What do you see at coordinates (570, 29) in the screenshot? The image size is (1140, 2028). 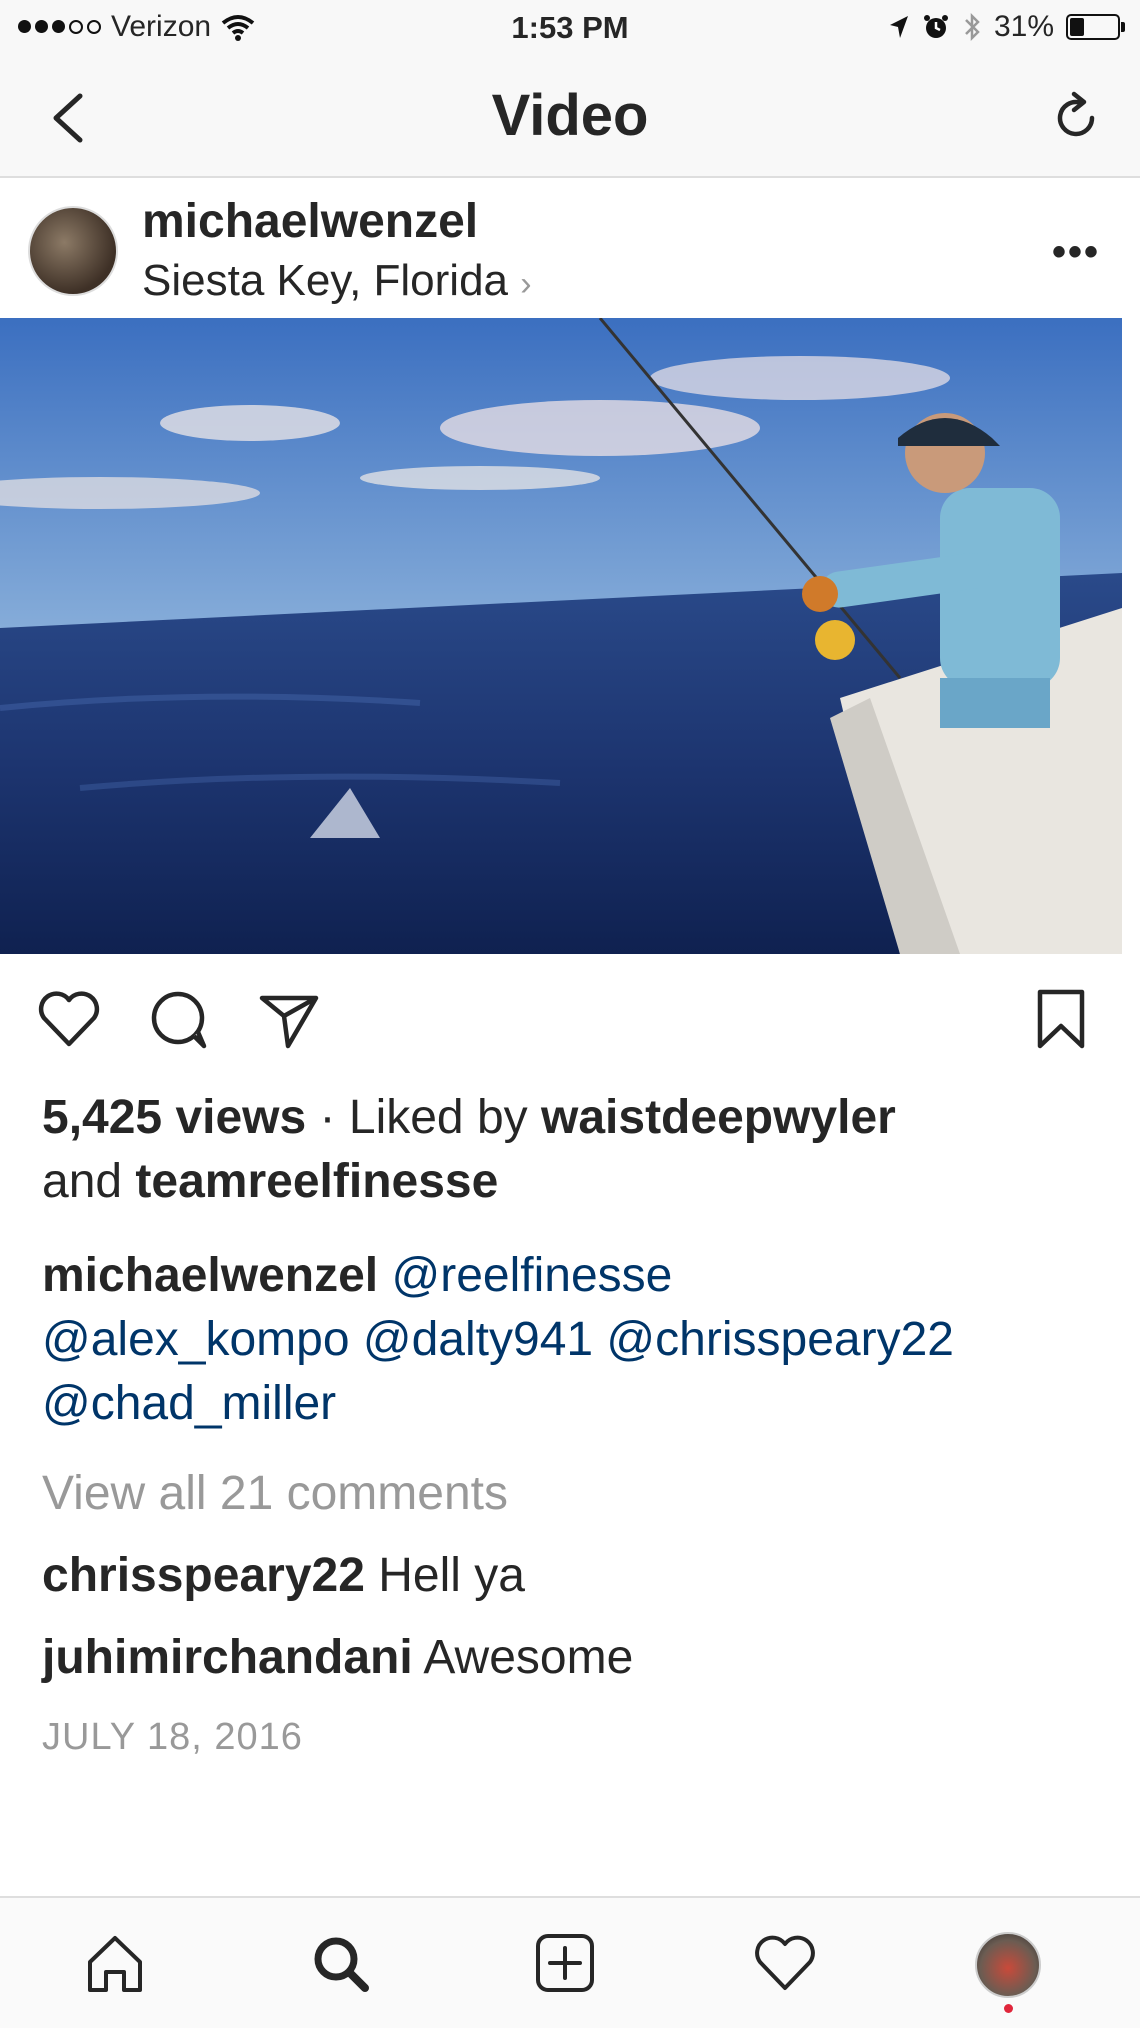 I see `status-bar: Verizon 1:53 PM 31%` at bounding box center [570, 29].